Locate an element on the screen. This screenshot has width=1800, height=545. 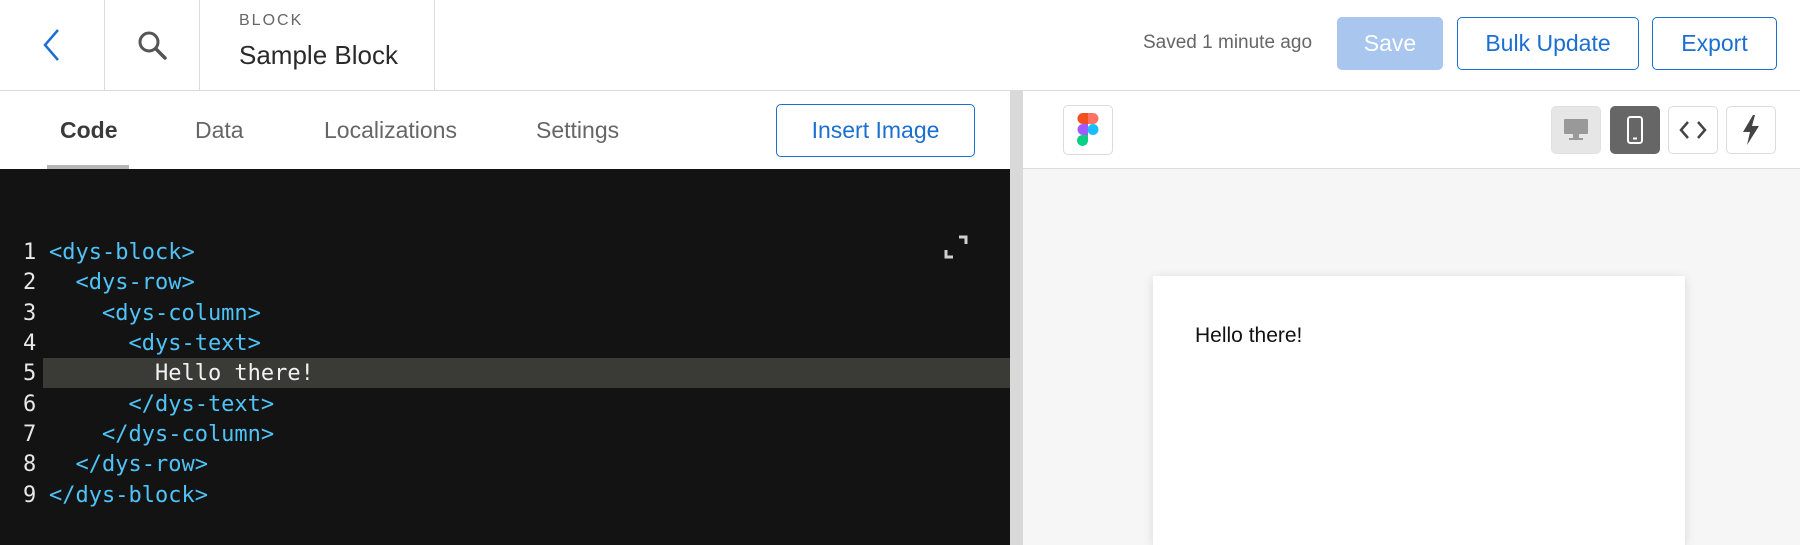
line-number: 2 is located at coordinates (30, 282).